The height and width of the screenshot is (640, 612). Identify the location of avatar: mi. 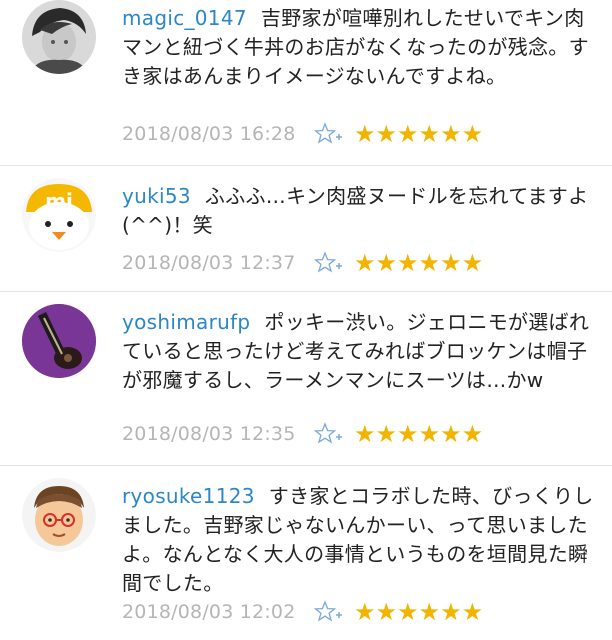
(59, 215).